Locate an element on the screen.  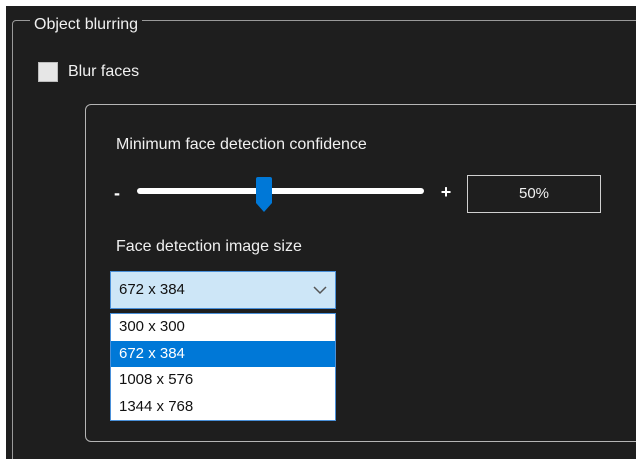
checkbox-box is located at coordinates (48, 72).